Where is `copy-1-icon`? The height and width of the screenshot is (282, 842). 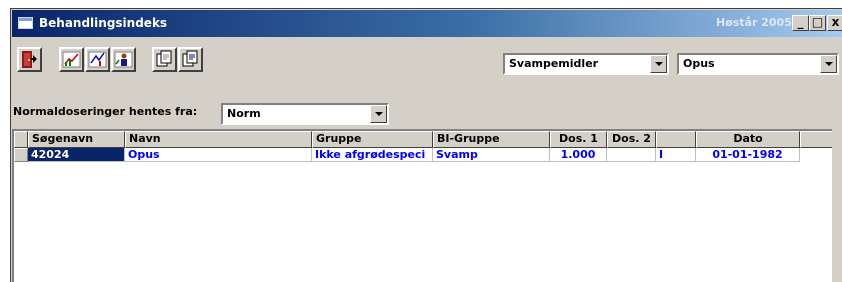
copy-1-icon is located at coordinates (164, 58).